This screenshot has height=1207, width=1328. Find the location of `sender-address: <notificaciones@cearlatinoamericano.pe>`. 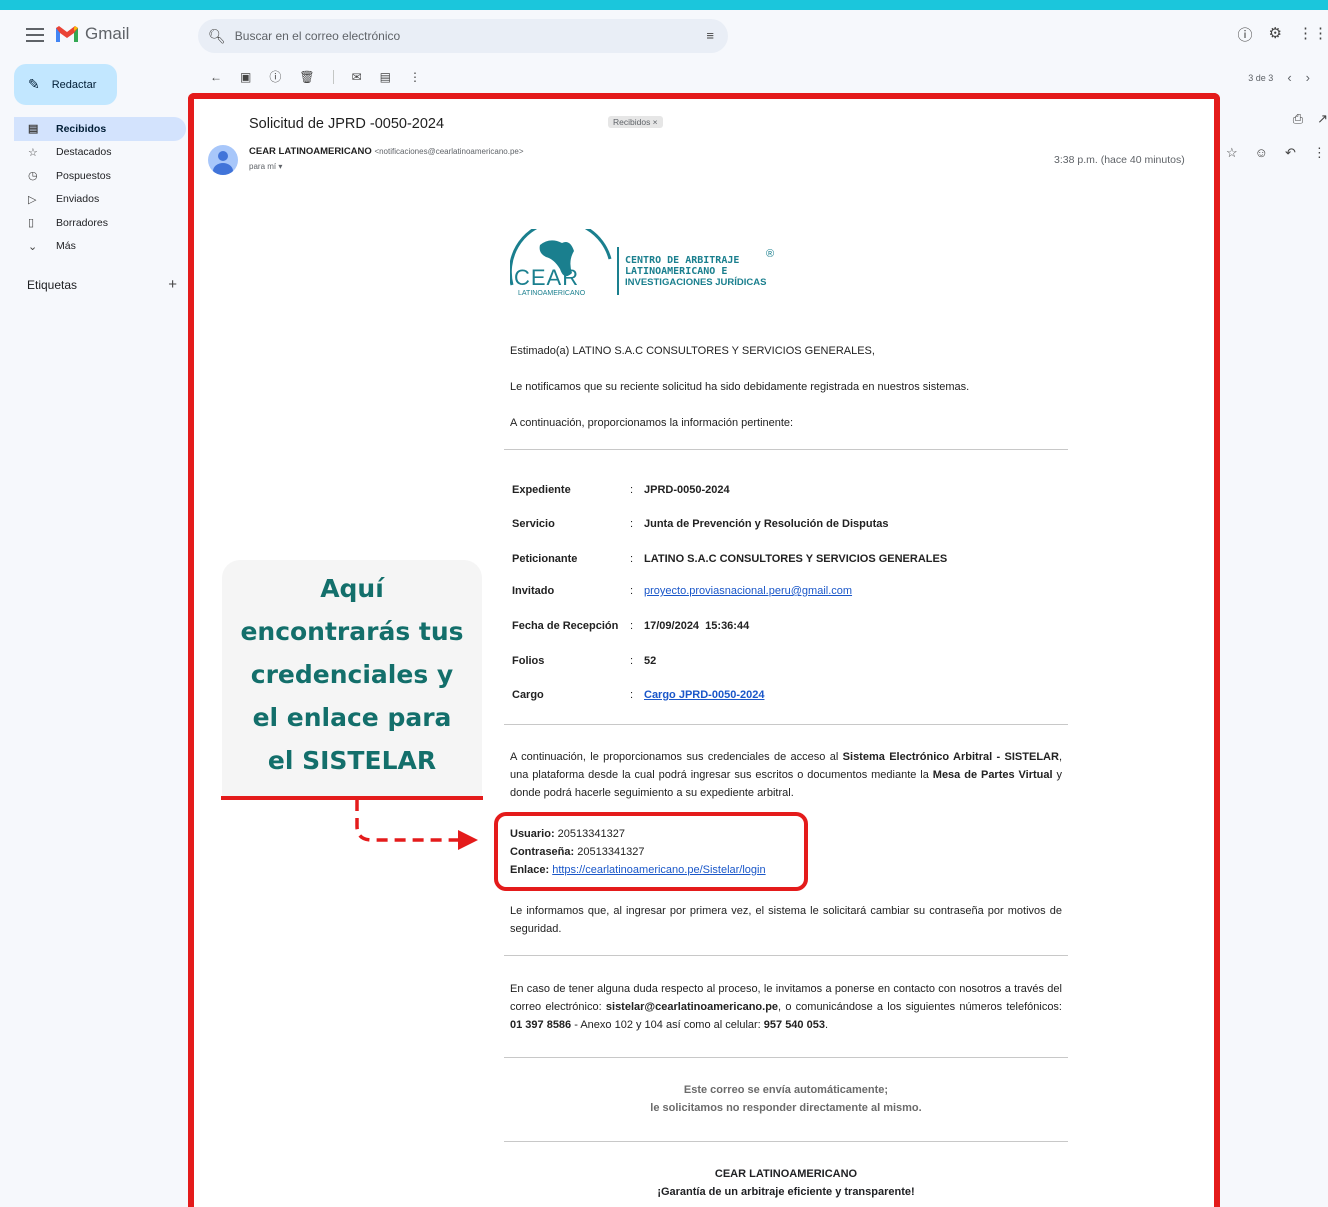

sender-address: <notificaciones@cearlatinoamericano.pe> is located at coordinates (449, 151).